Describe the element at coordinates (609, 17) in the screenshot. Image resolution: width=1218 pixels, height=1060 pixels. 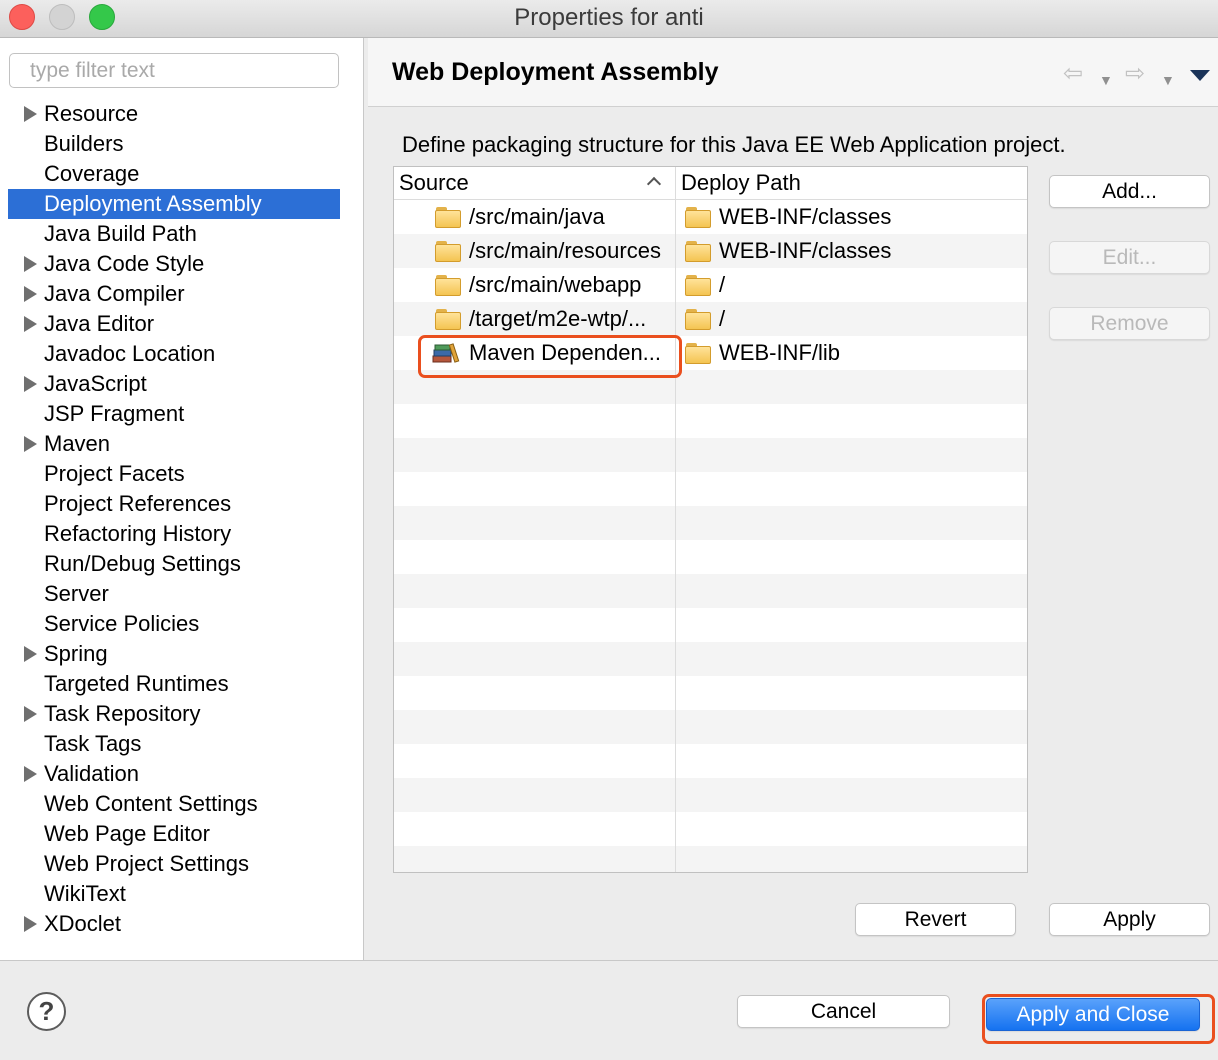
I see `window-title: Properties for anti` at that location.